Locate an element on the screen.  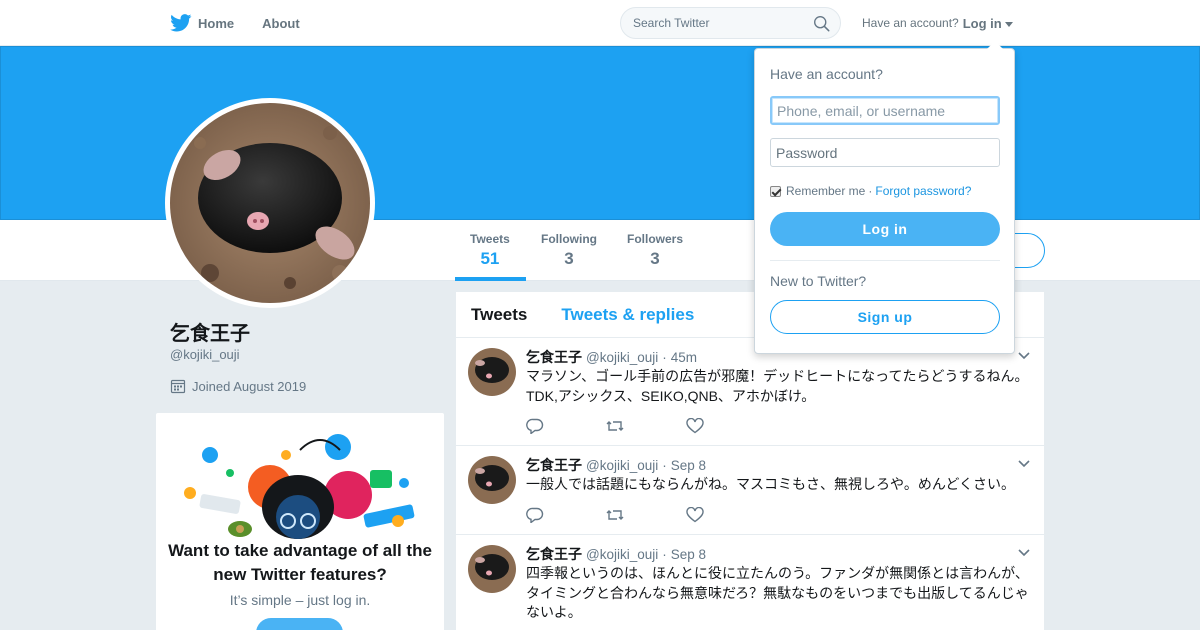
profile-display-name: 乞食王子 is located at coordinates (210, 331).